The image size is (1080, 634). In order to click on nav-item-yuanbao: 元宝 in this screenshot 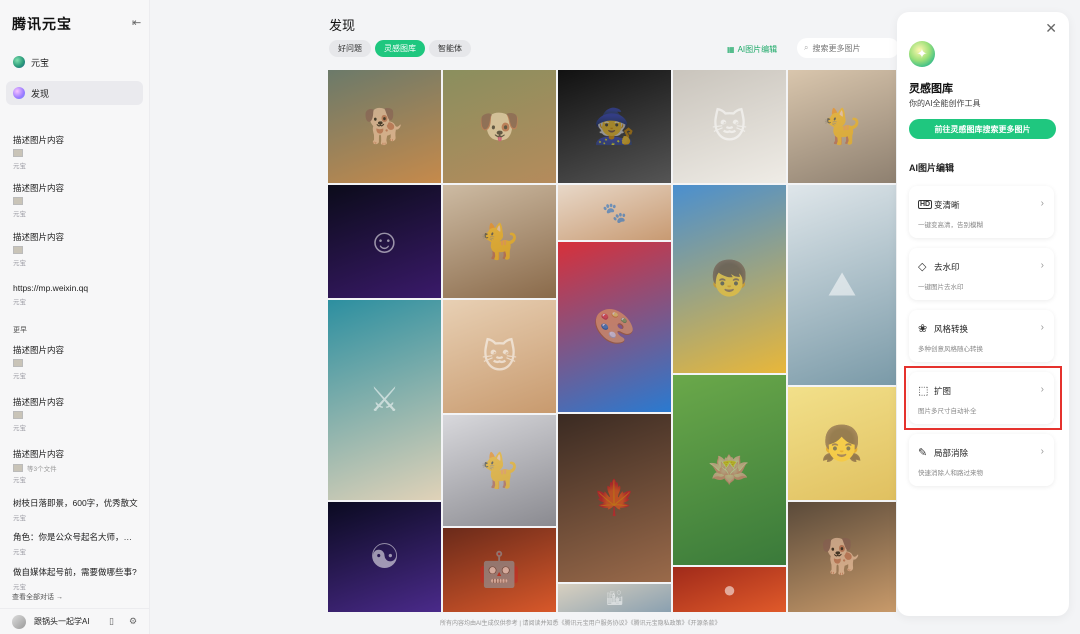, I will do `click(74, 62)`.